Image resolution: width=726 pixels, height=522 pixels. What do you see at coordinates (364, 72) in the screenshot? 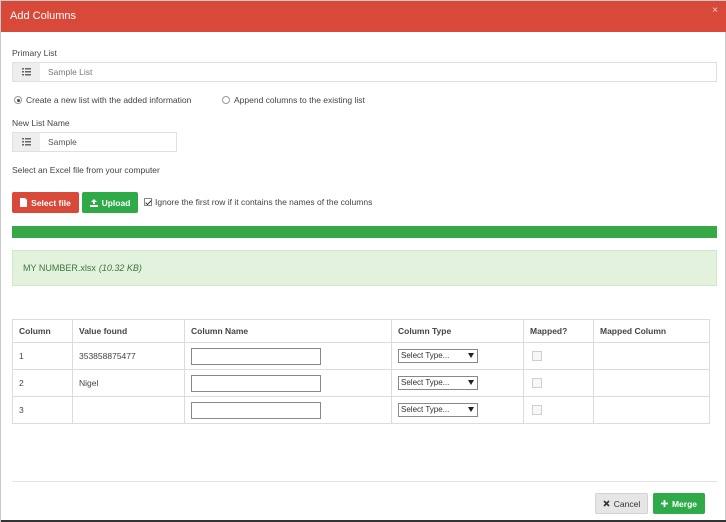
I see `primary-list-field: Sample List` at bounding box center [364, 72].